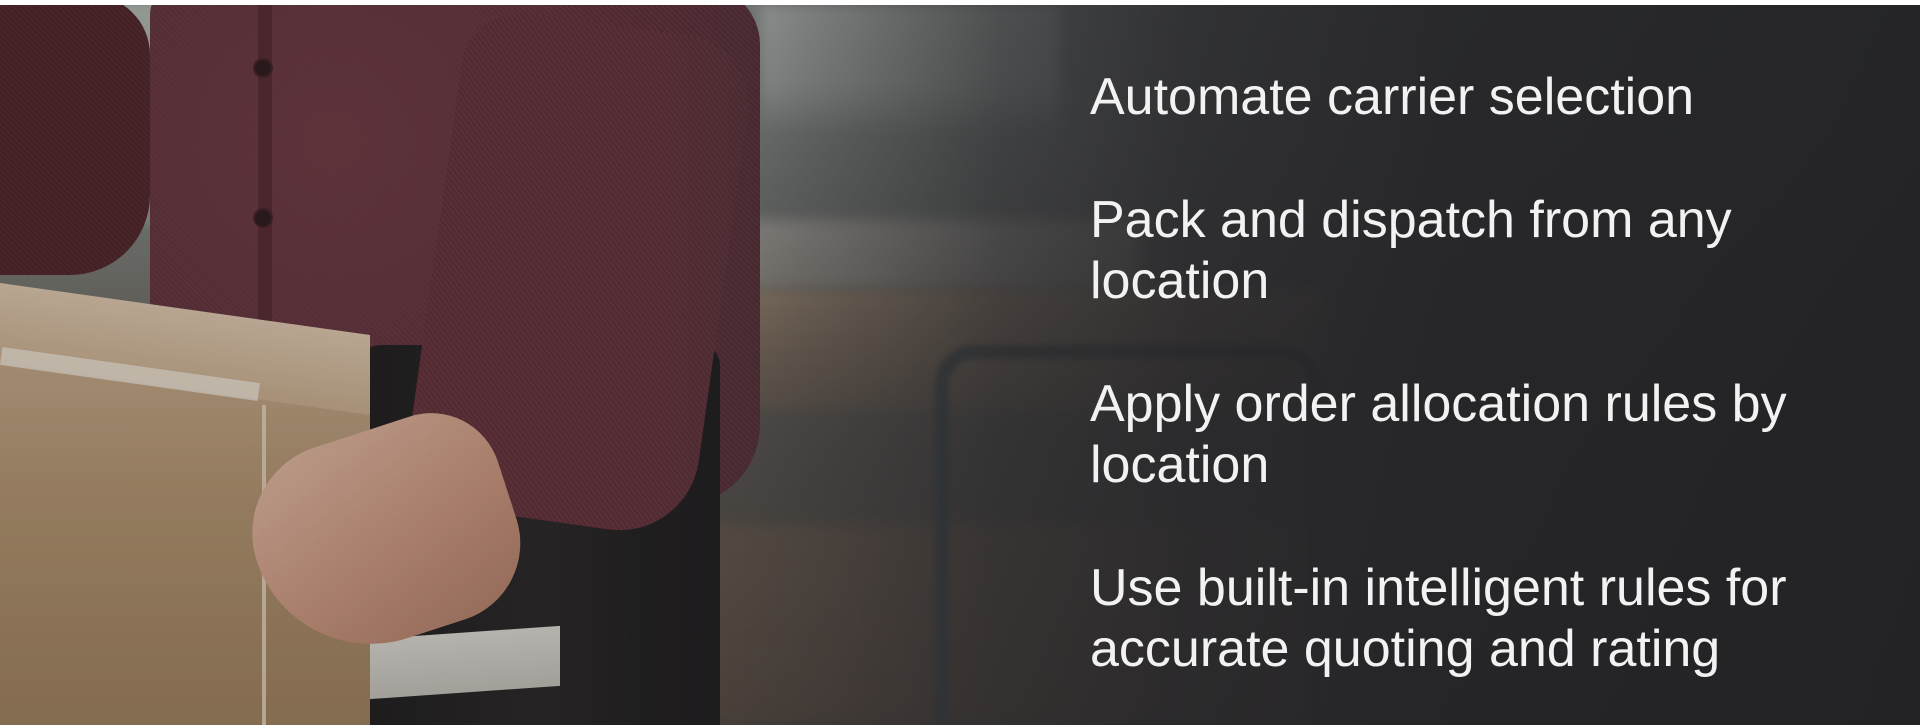  What do you see at coordinates (1438, 434) in the screenshot?
I see `feature-item-allocation-rules: Apply order allocation rules by location` at bounding box center [1438, 434].